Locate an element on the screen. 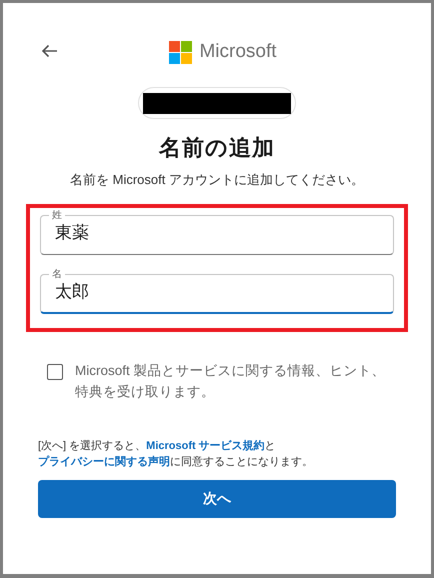  back-arrow-icon is located at coordinates (49, 51).